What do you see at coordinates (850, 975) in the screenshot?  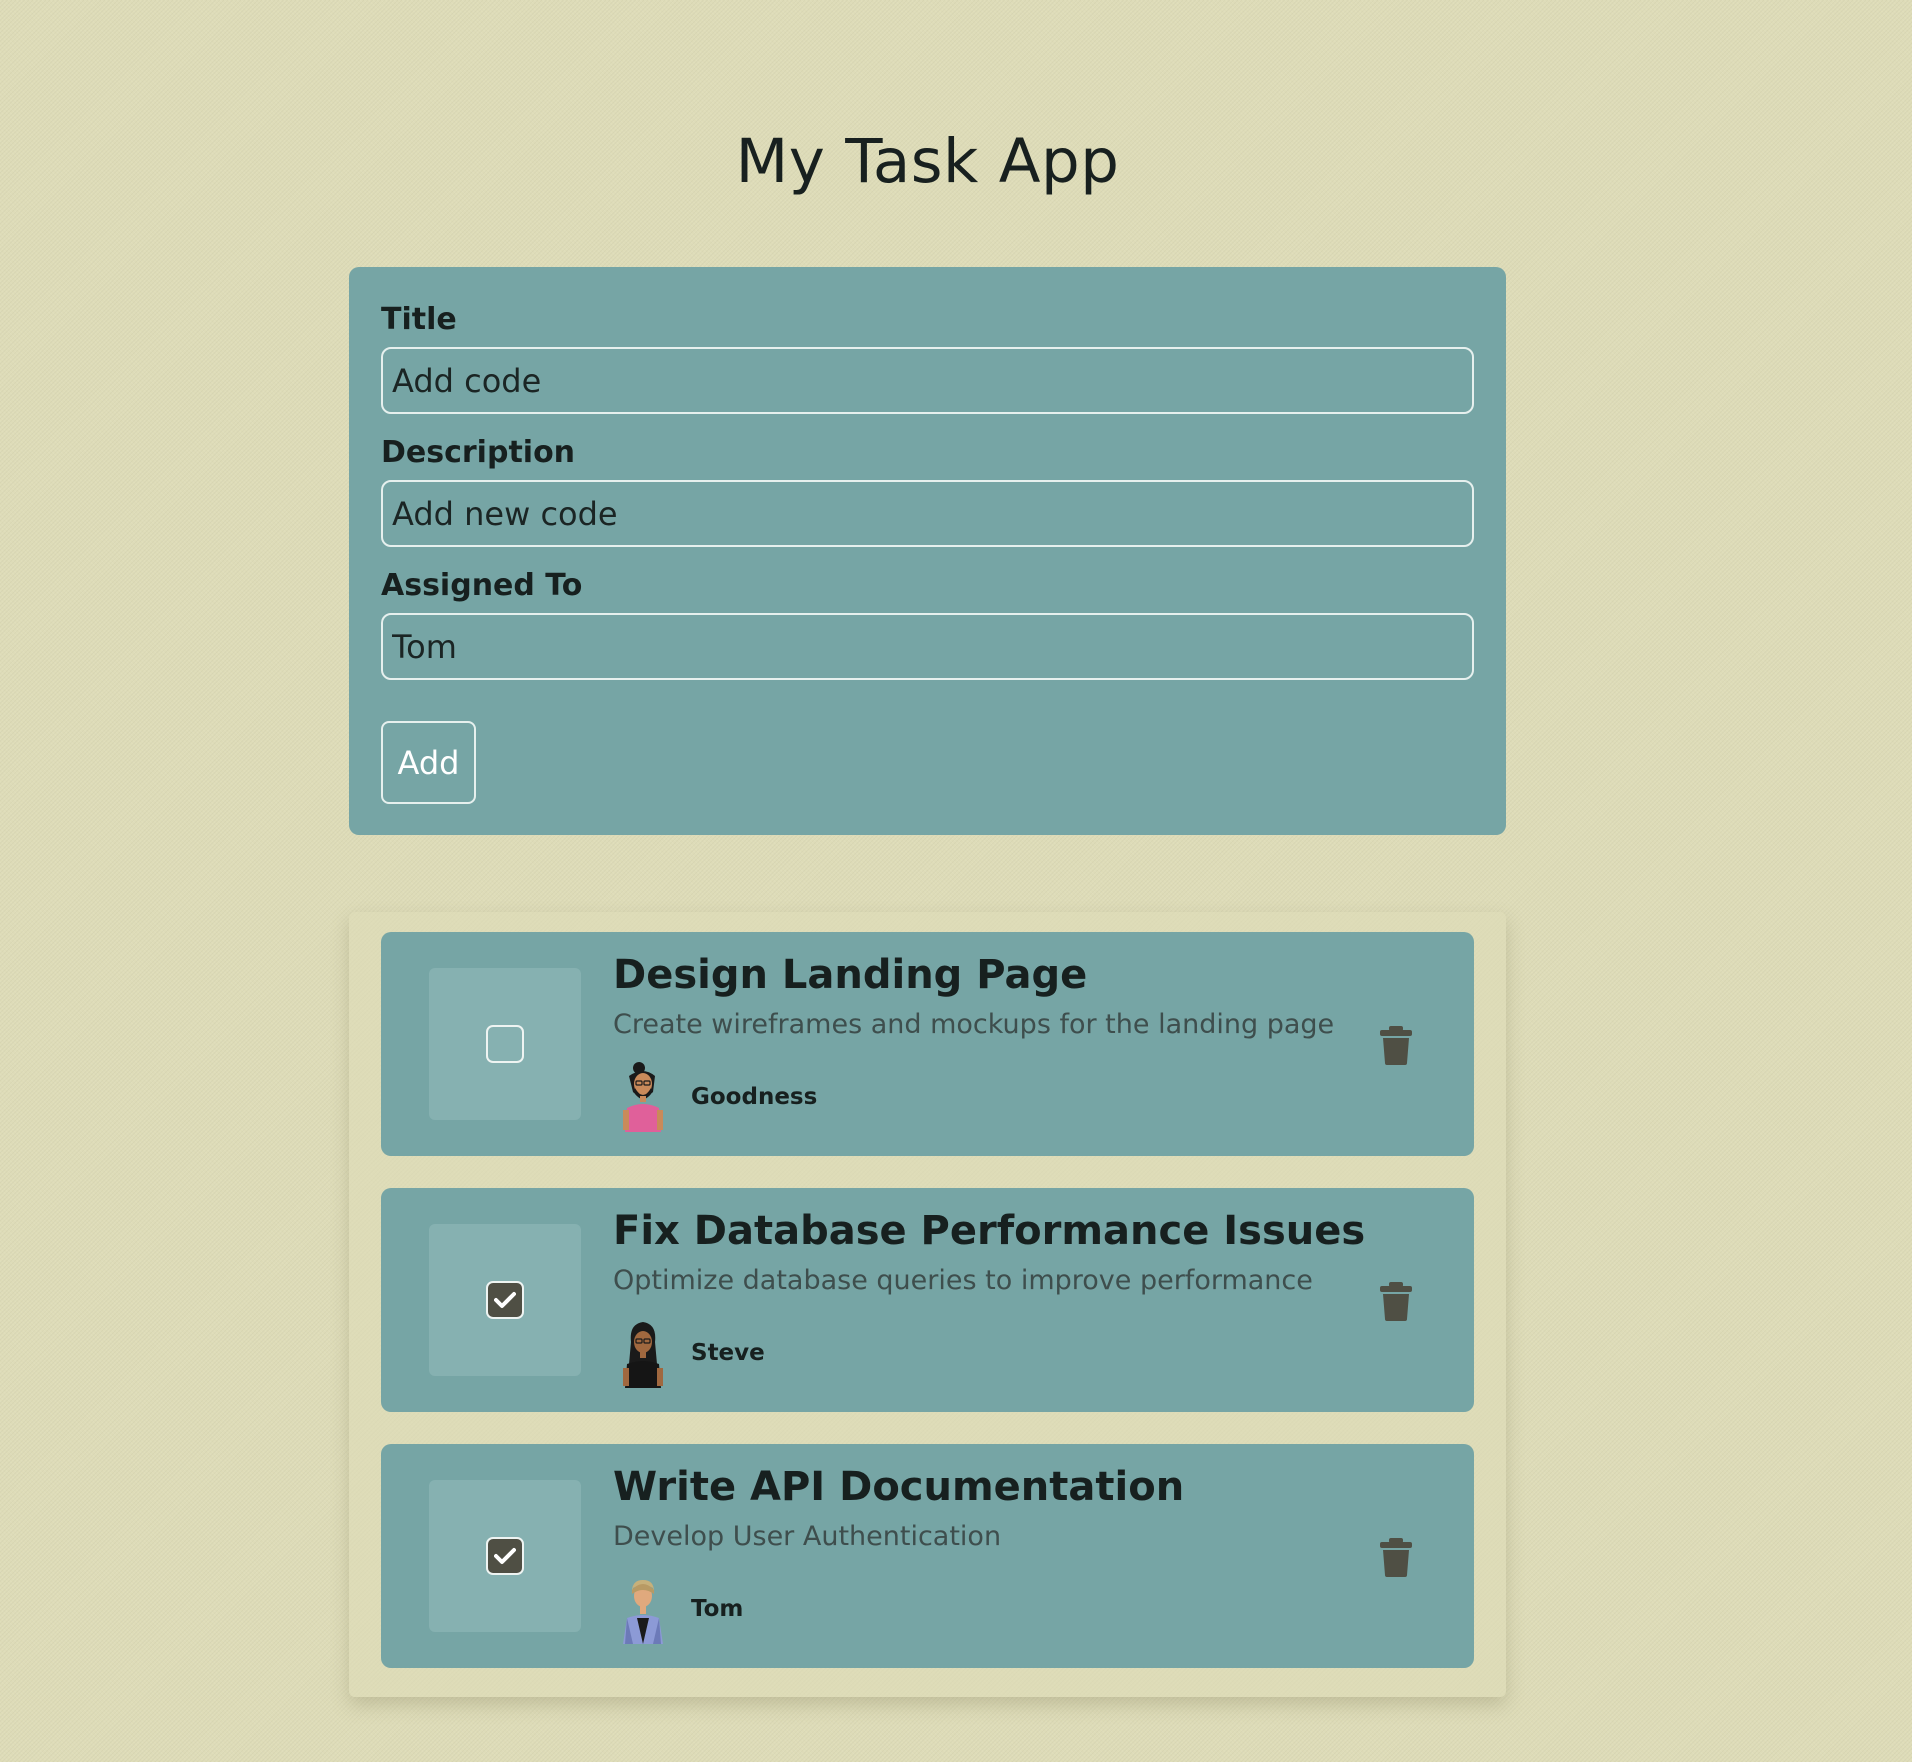 I see `task-title: Design Landing Page` at bounding box center [850, 975].